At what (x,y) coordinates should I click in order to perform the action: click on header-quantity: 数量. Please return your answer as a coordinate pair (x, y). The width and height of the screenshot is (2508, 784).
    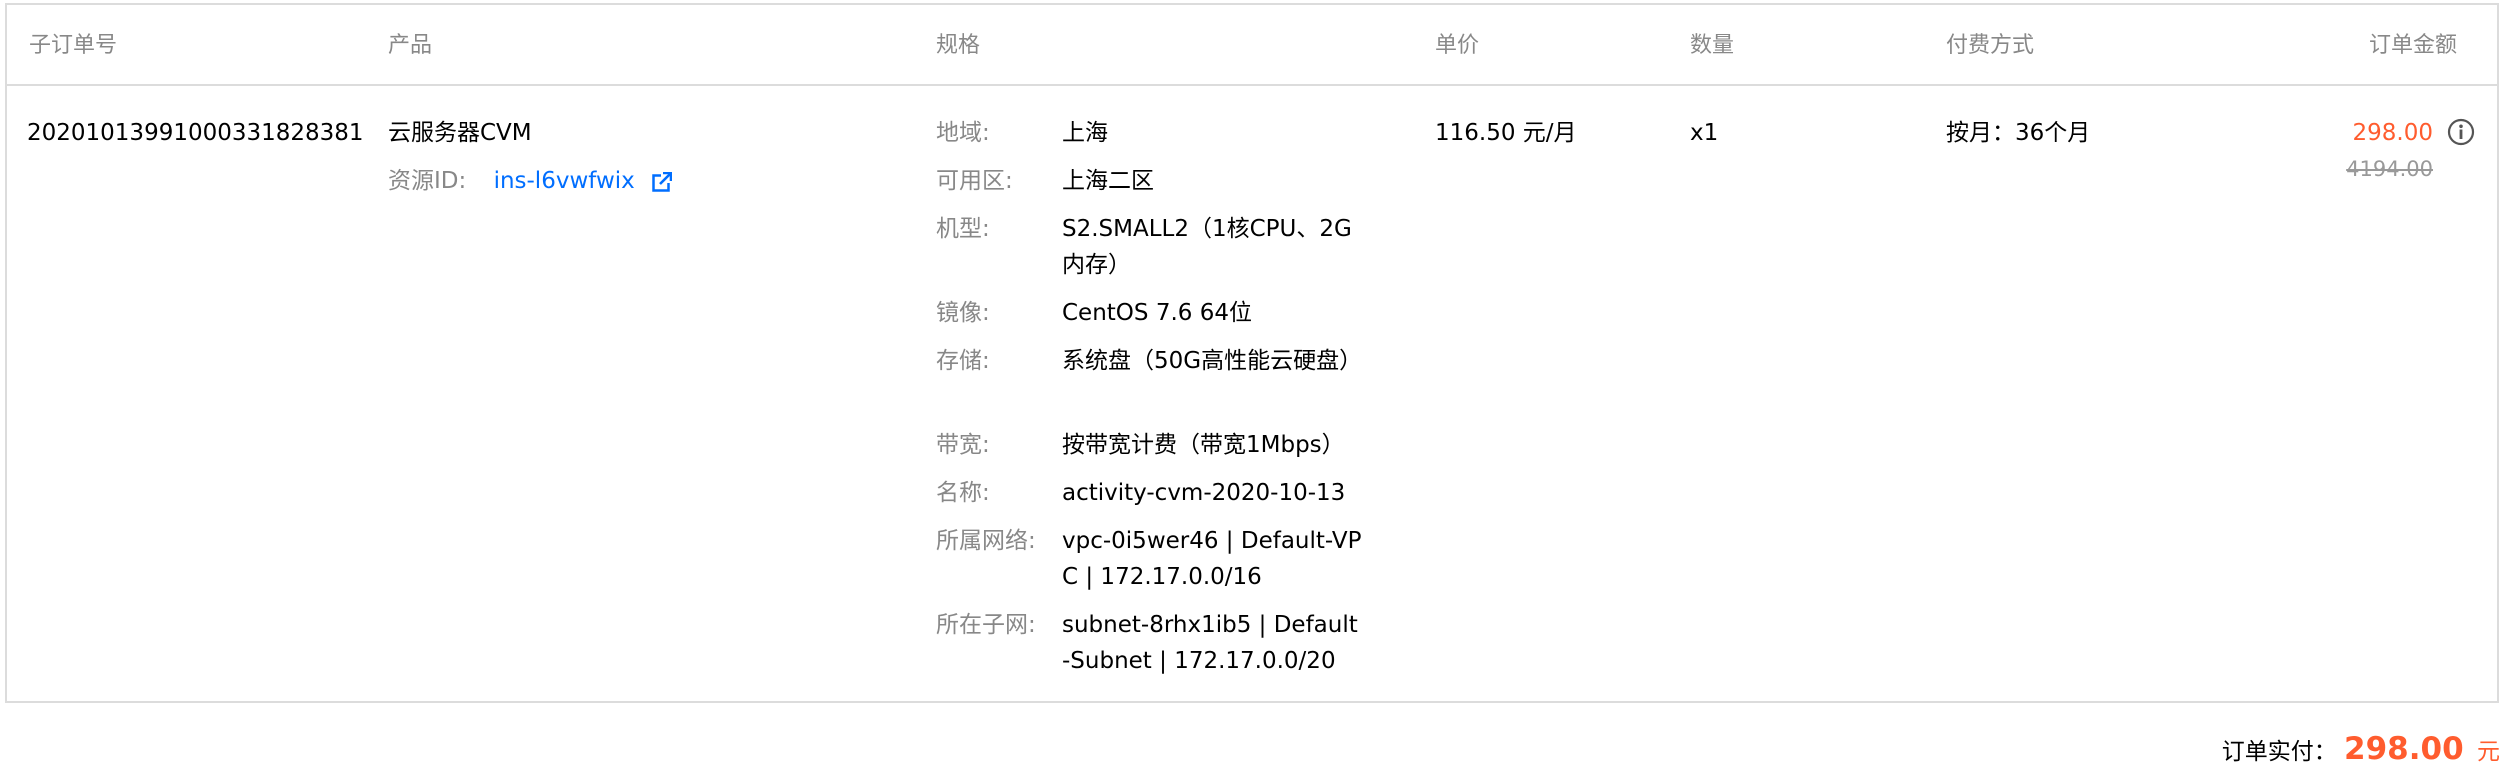
    Looking at the image, I should click on (1712, 45).